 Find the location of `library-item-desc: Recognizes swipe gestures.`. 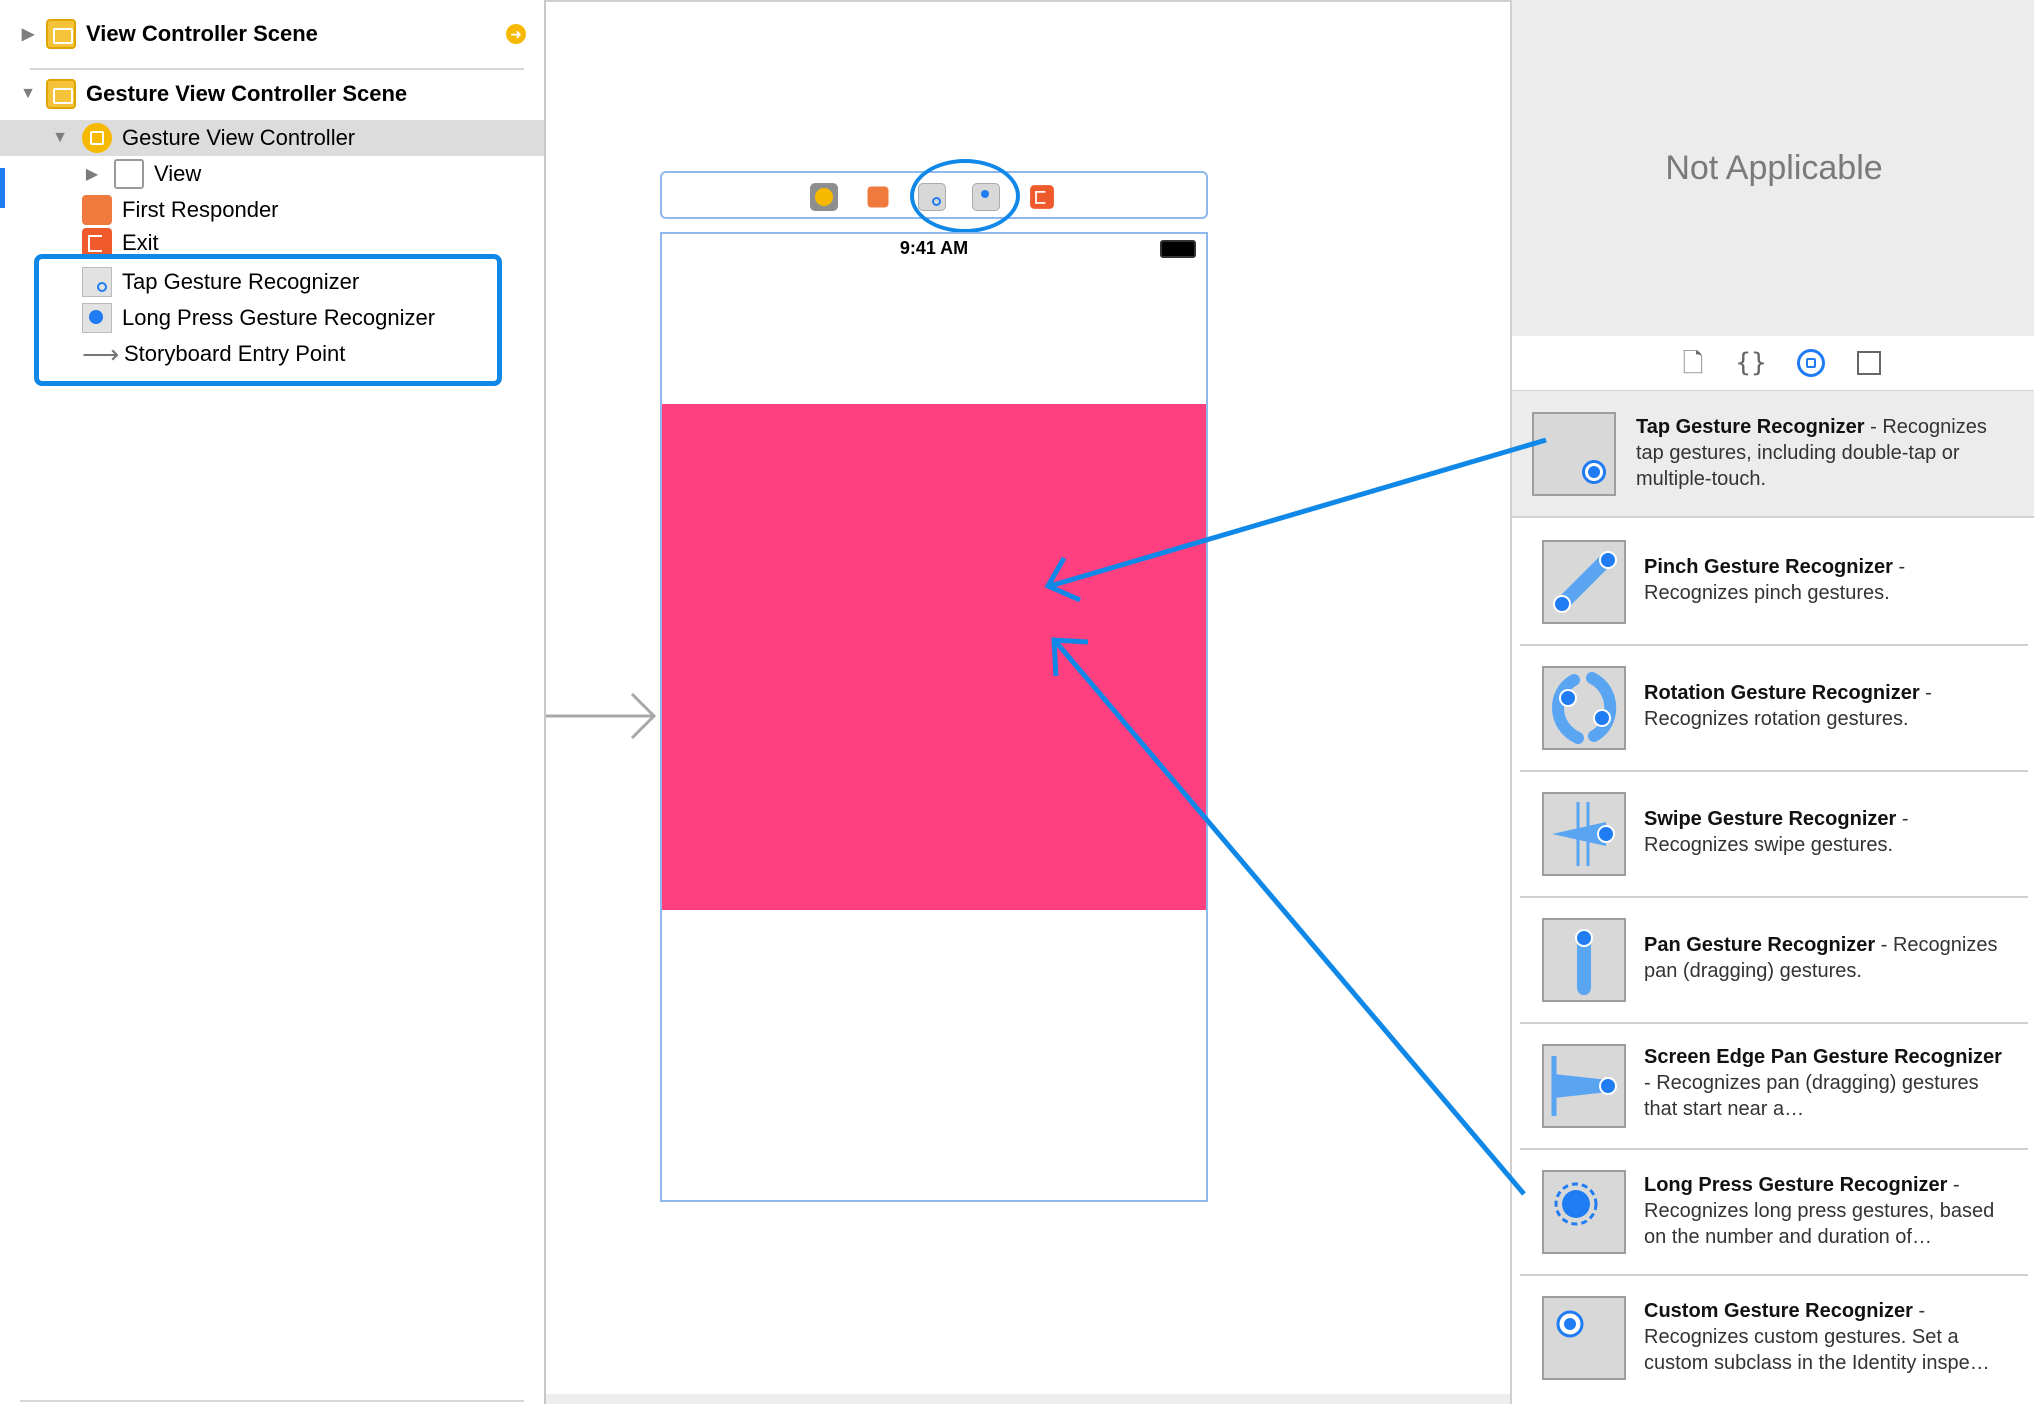

library-item-desc: Recognizes swipe gestures. is located at coordinates (1769, 845).